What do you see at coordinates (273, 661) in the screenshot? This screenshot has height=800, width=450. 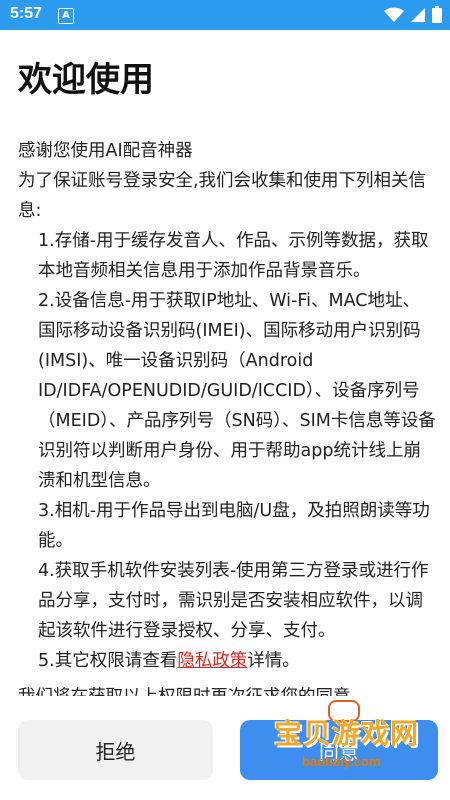 I see `other-suffix: 详情。` at bounding box center [273, 661].